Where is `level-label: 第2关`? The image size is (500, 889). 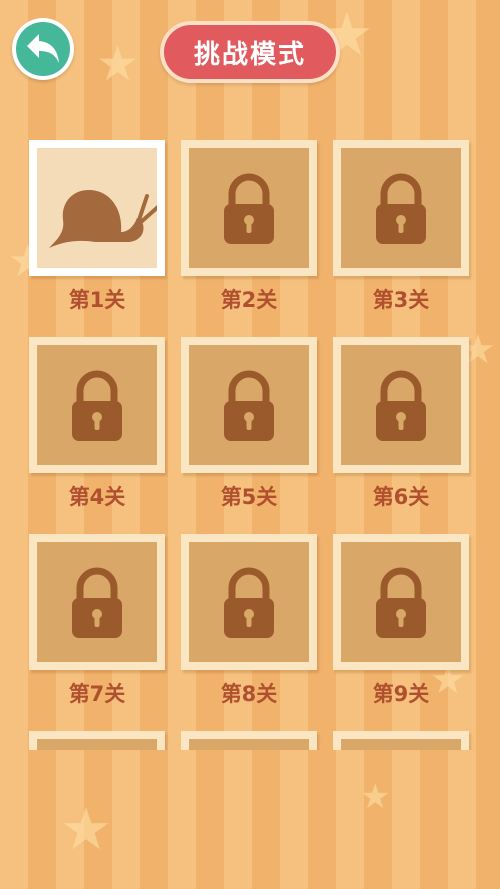
level-label: 第2关 is located at coordinates (249, 300).